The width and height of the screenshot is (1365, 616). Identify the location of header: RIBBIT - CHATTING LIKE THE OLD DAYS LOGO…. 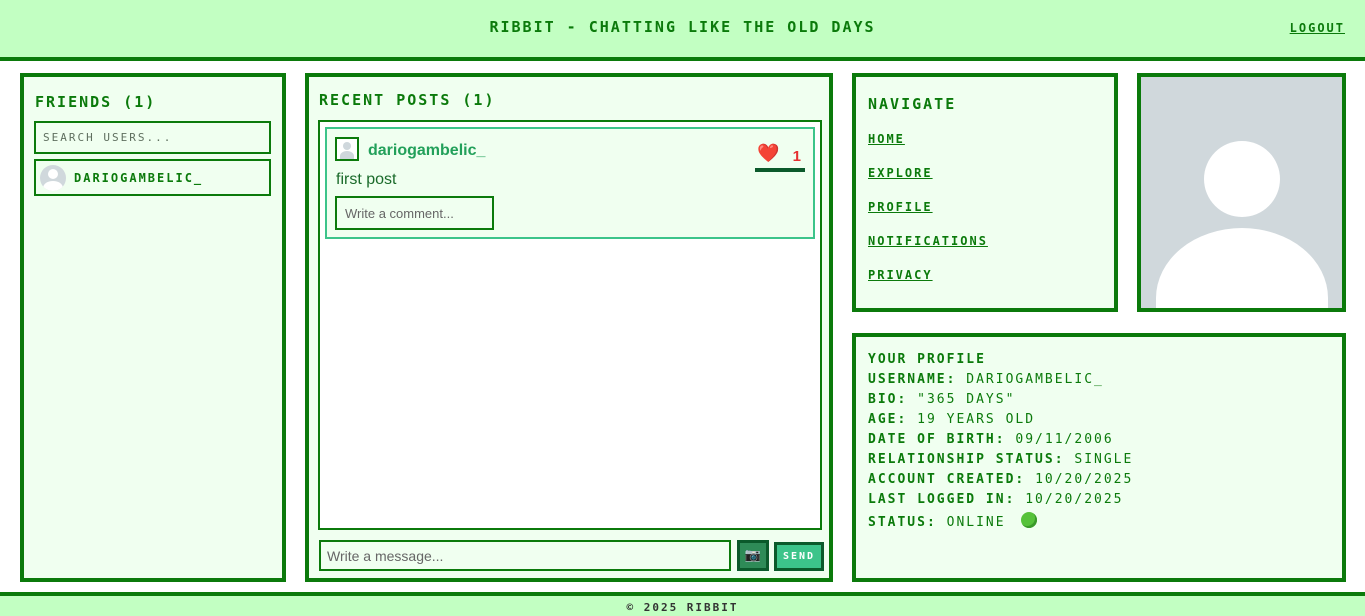
(682, 30).